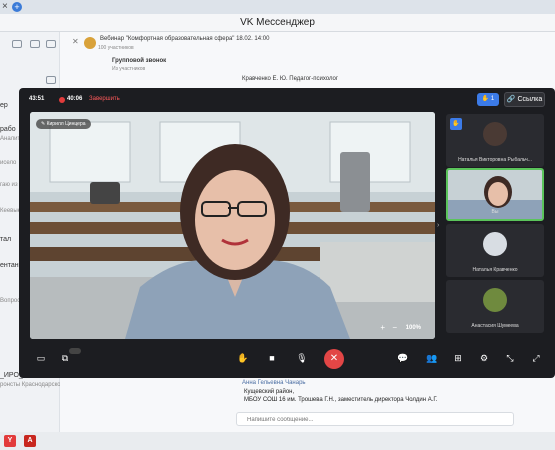 This screenshot has width=555, height=450. I want to click on screen-share-badge, so click(75, 351).